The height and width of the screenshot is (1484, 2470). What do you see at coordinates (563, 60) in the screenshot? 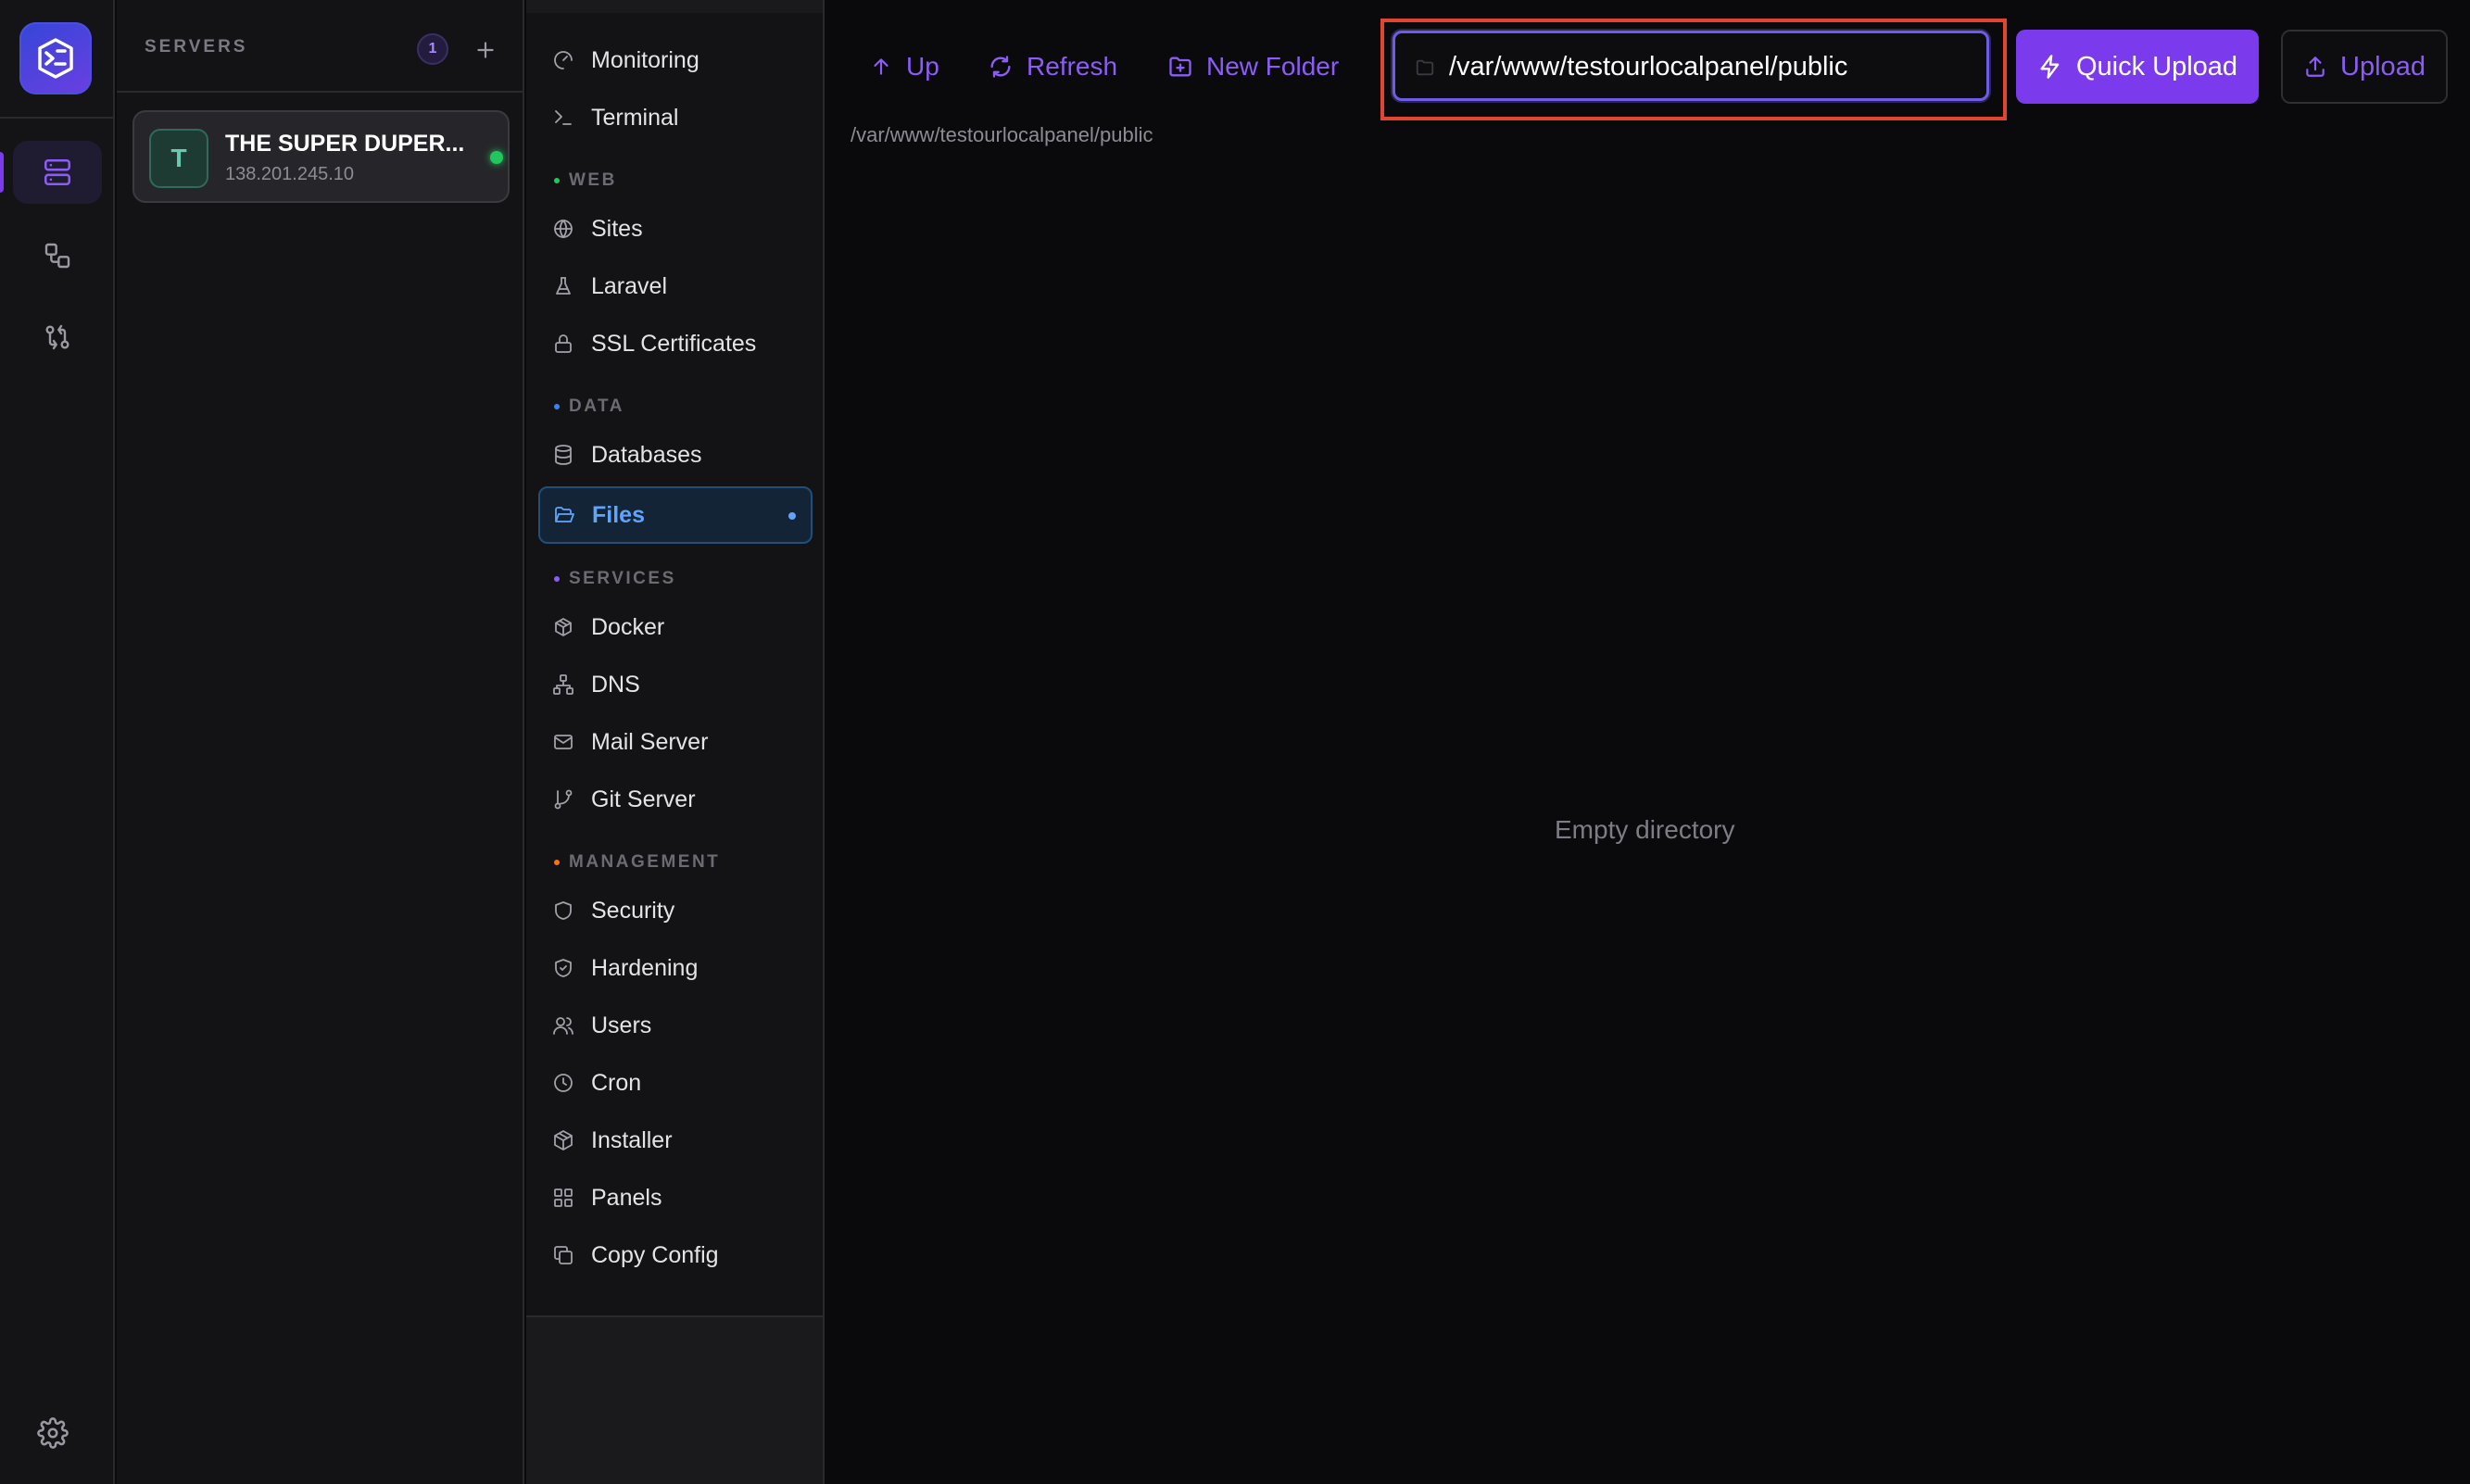
I see `gauge-icon` at bounding box center [563, 60].